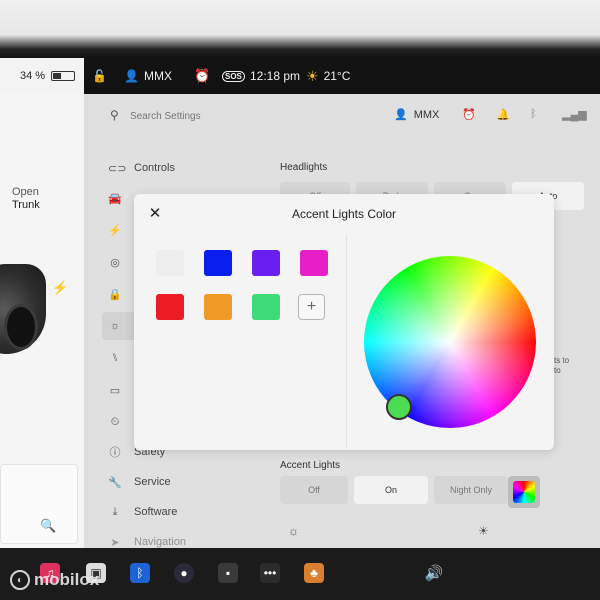 Image resolution: width=600 pixels, height=600 pixels. What do you see at coordinates (156, 512) in the screenshot?
I see `nav-label: Software` at bounding box center [156, 512].